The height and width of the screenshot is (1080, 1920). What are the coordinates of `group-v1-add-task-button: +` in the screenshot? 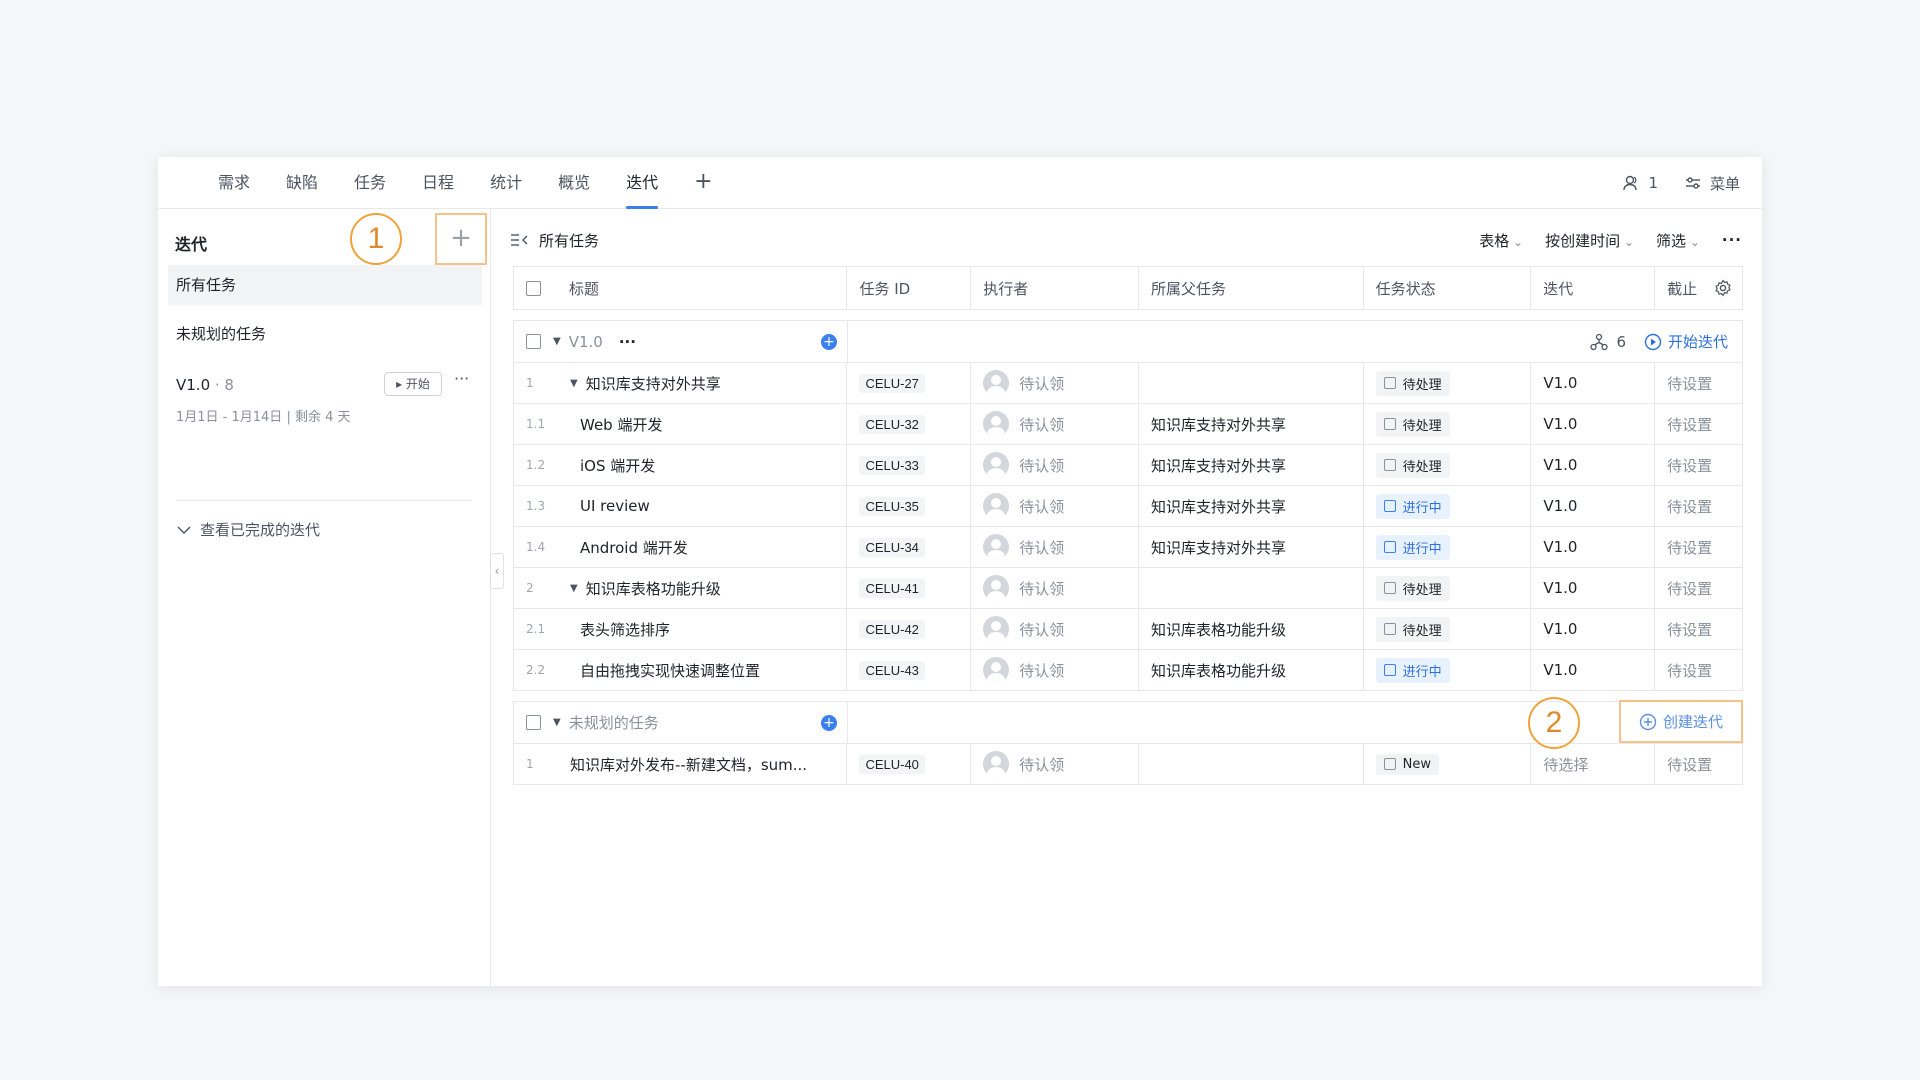 It's located at (829, 341).